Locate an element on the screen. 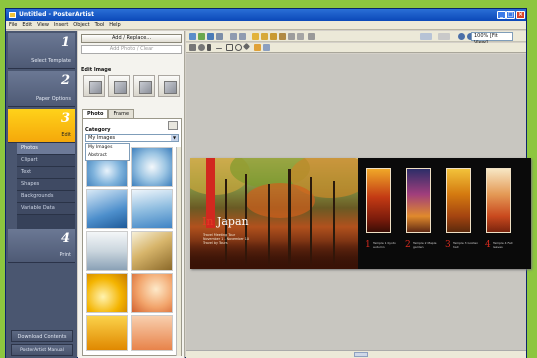 The width and height of the screenshot is (537, 358). foliage is located at coordinates (280, 200).